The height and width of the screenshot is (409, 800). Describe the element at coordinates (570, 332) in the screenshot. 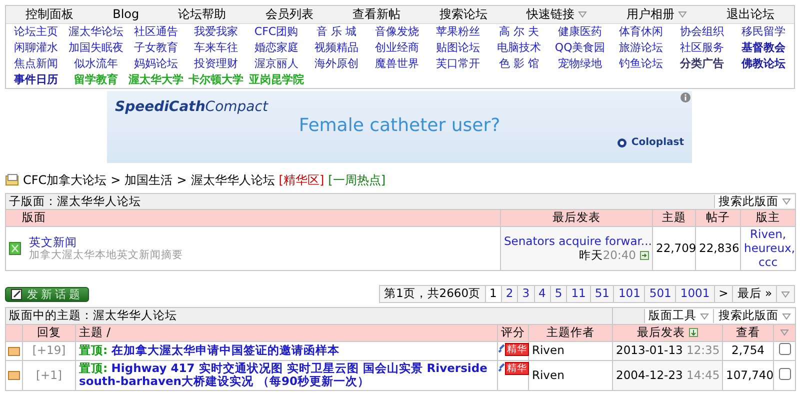

I see `column-header: 主题作者` at that location.